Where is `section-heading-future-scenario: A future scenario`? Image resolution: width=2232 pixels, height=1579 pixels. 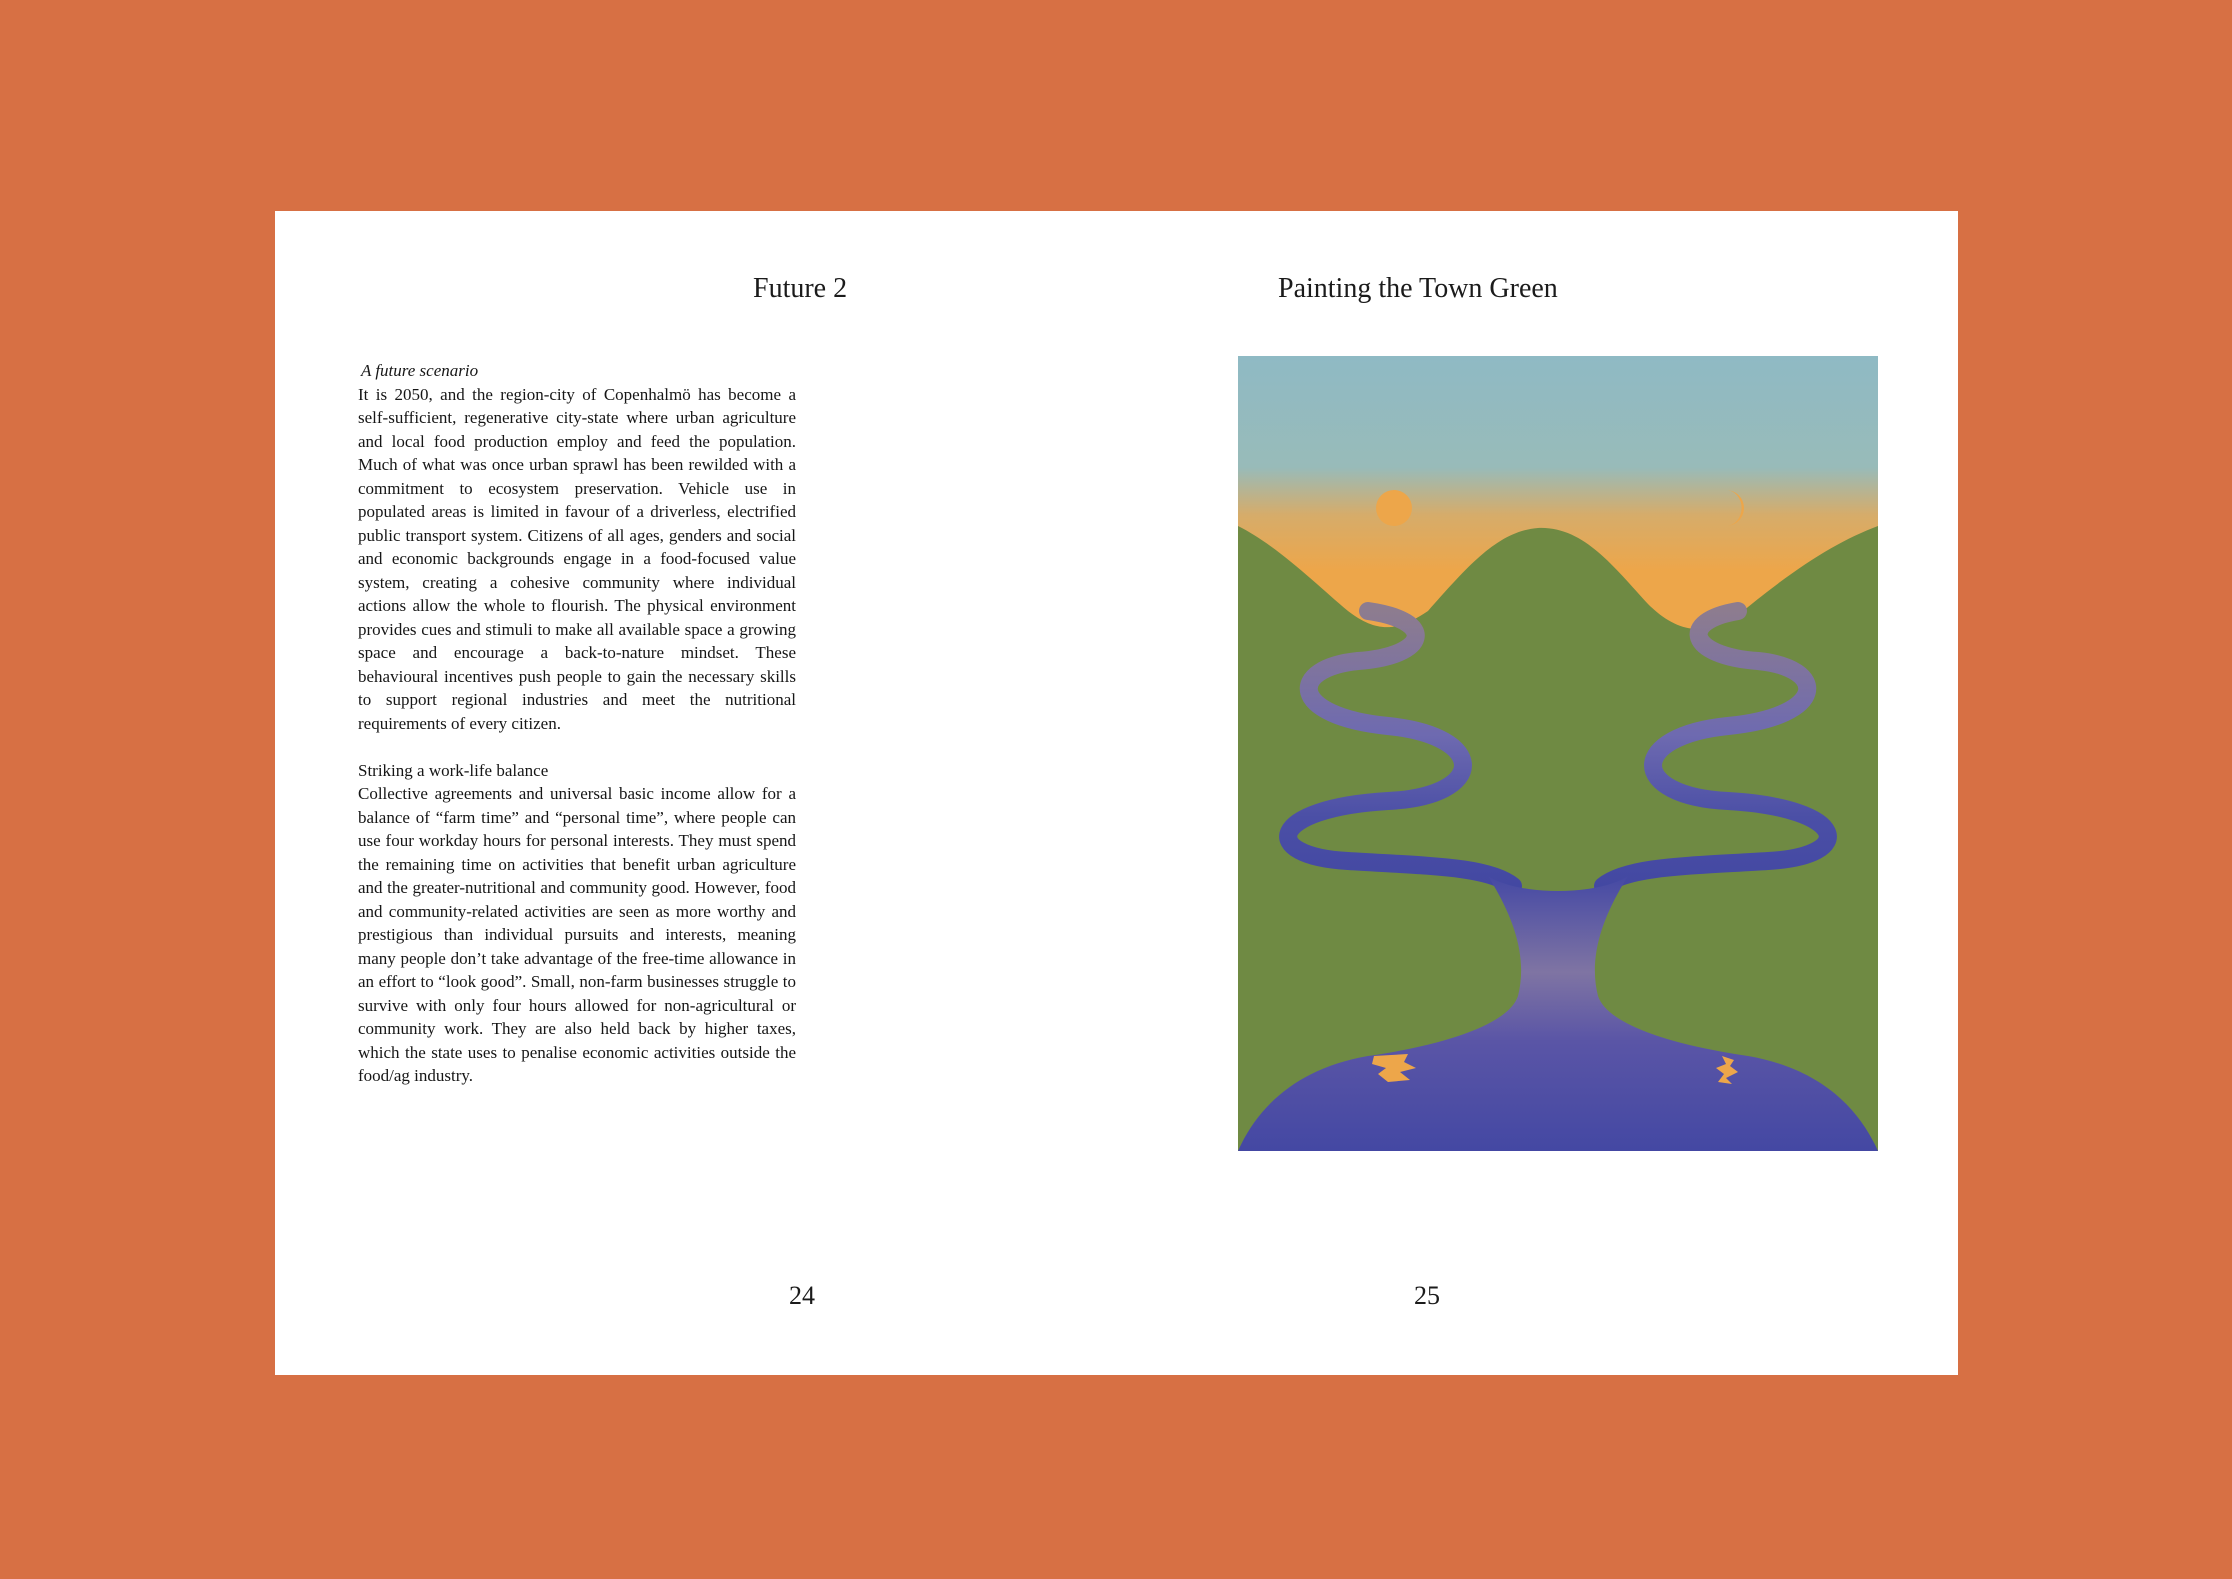
section-heading-future-scenario: A future scenario is located at coordinates (420, 370).